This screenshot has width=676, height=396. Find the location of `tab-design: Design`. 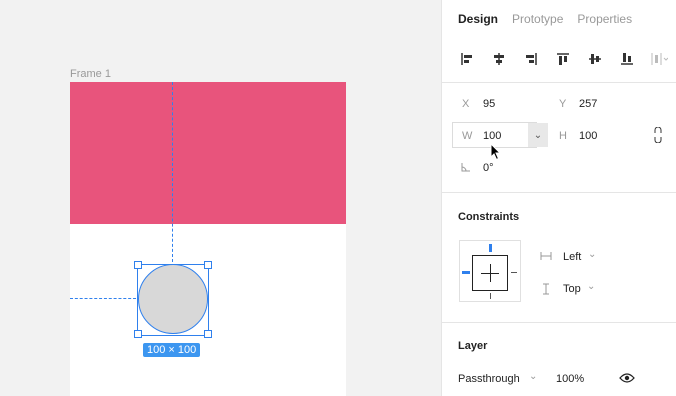

tab-design: Design is located at coordinates (478, 19).